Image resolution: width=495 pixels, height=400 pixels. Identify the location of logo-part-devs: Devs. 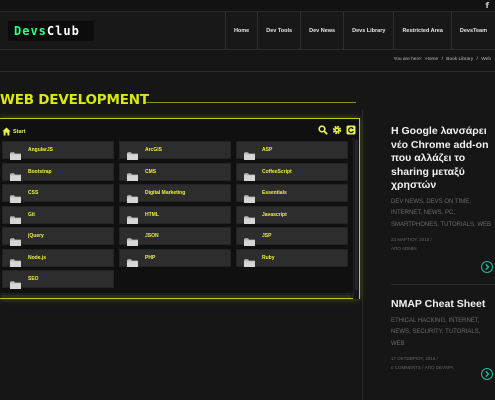
(30, 31).